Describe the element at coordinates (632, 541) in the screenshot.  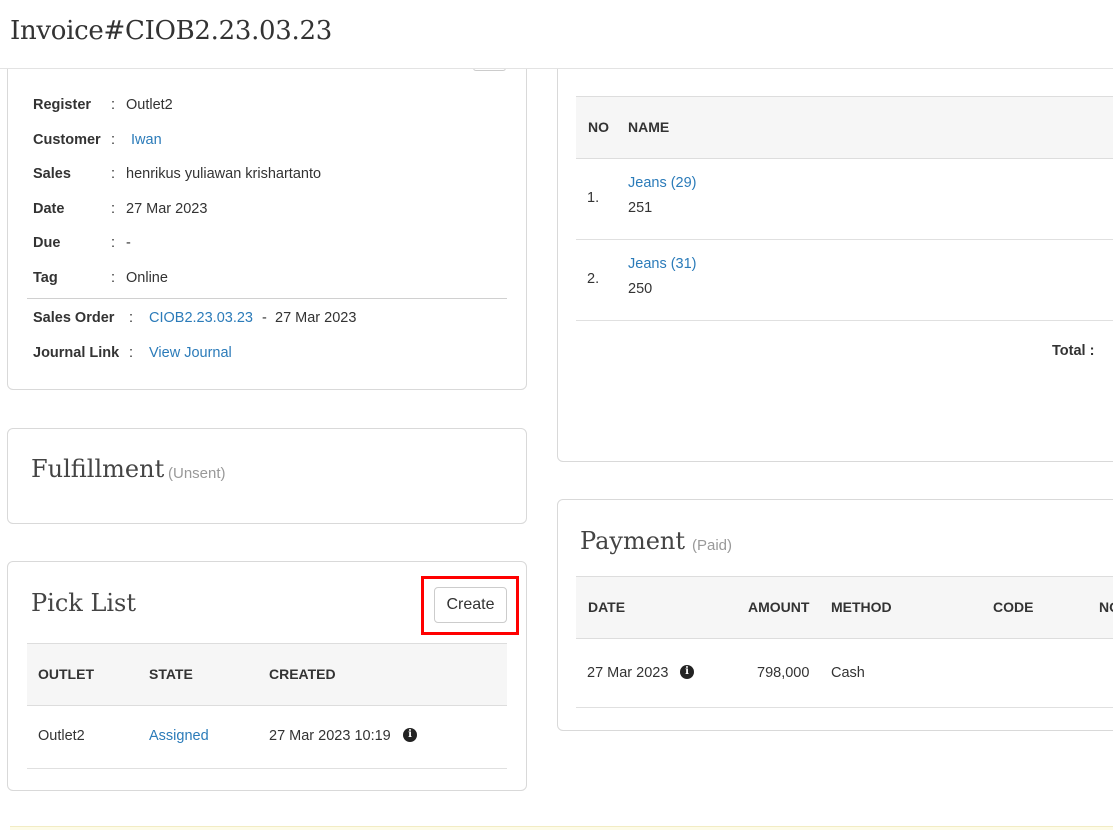
I see `payment-title: Payment` at that location.